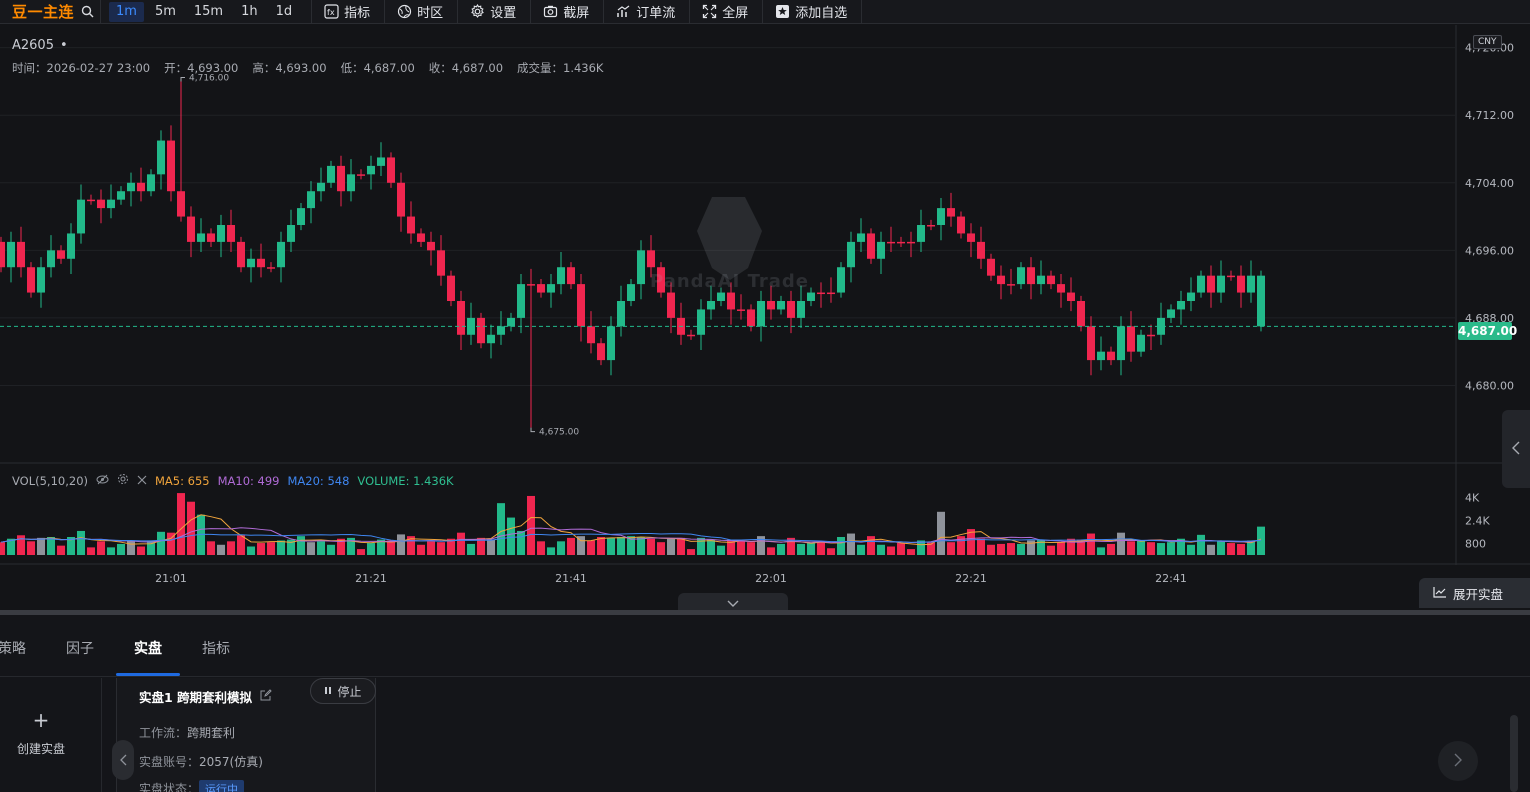  I want to click on close-icon, so click(142, 481).